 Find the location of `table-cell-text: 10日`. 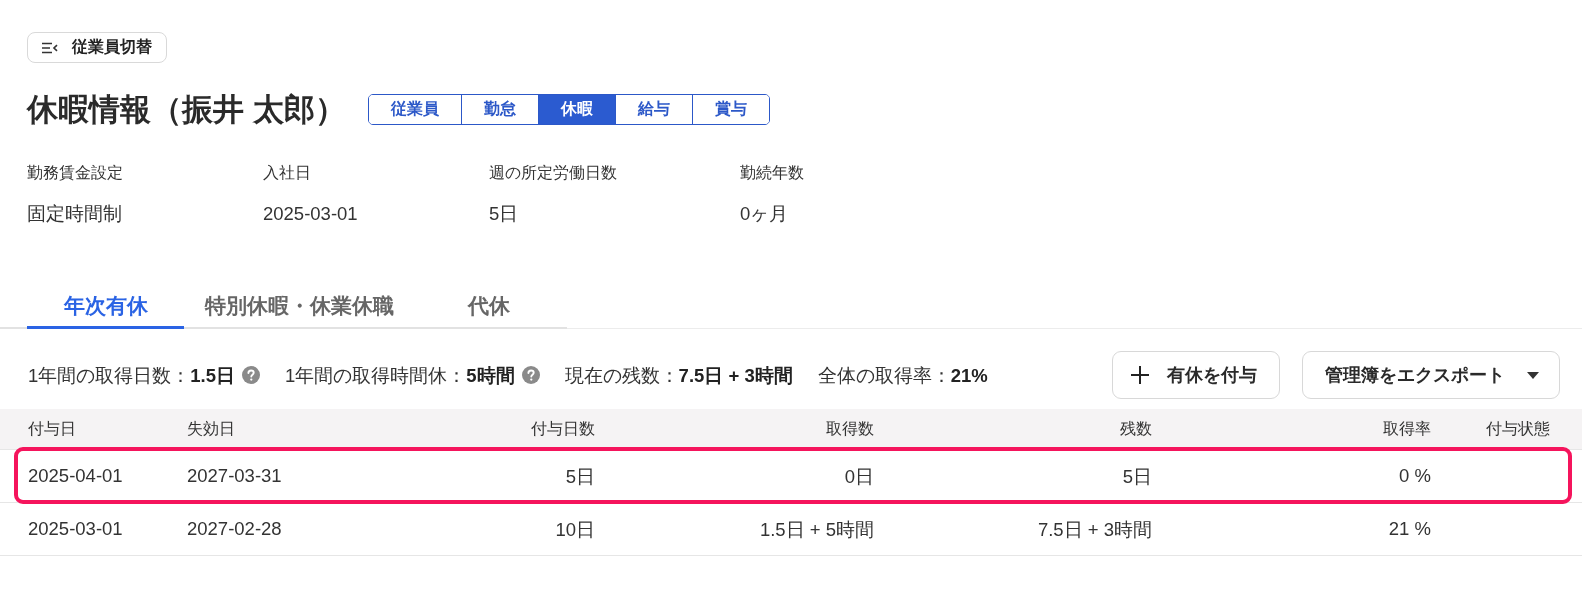

table-cell-text: 10日 is located at coordinates (574, 529).